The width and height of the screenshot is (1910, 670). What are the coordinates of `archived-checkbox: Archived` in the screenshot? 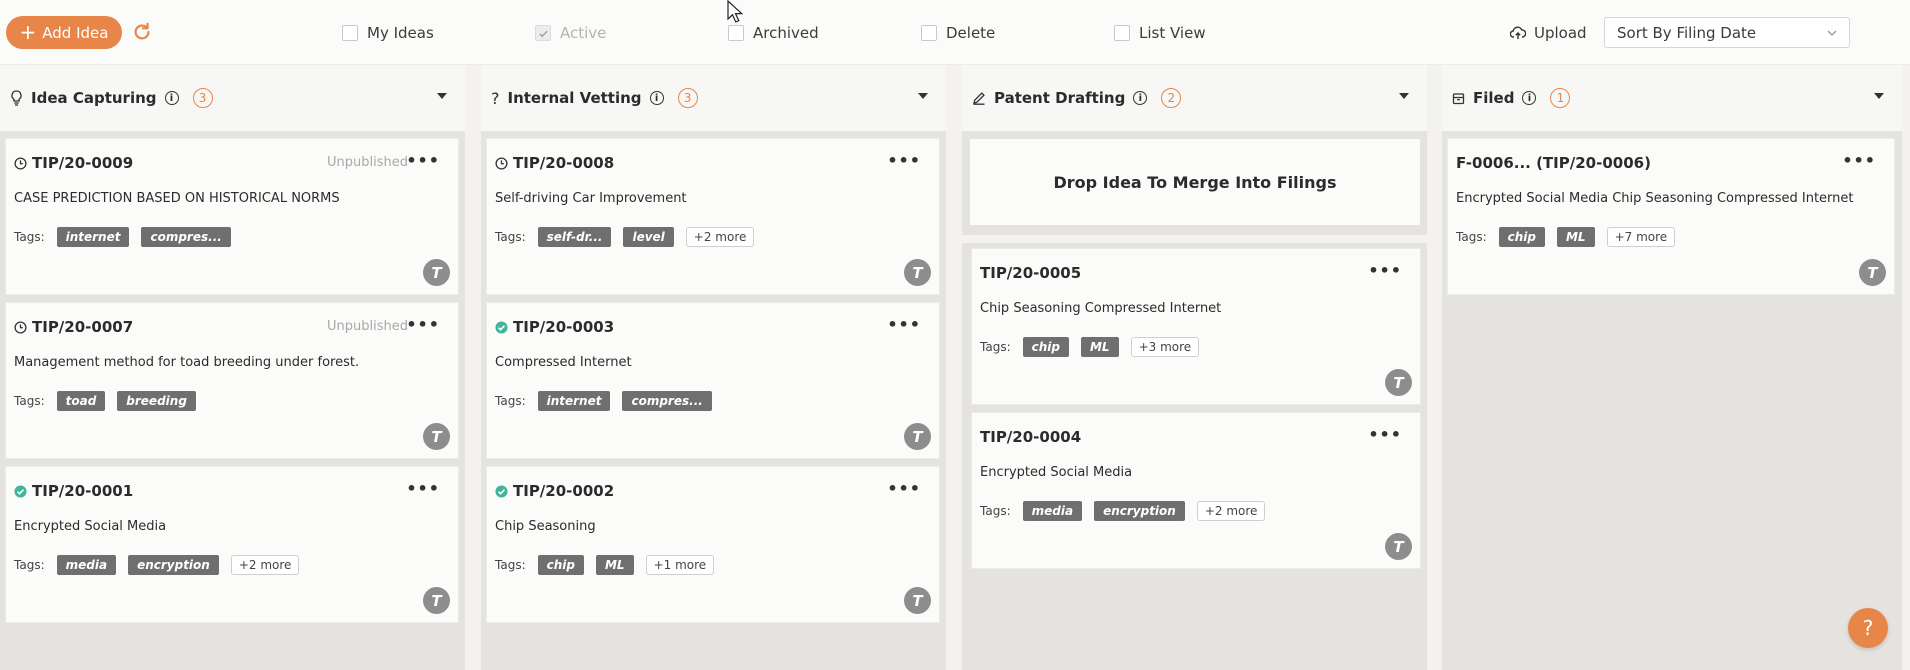 It's located at (773, 33).